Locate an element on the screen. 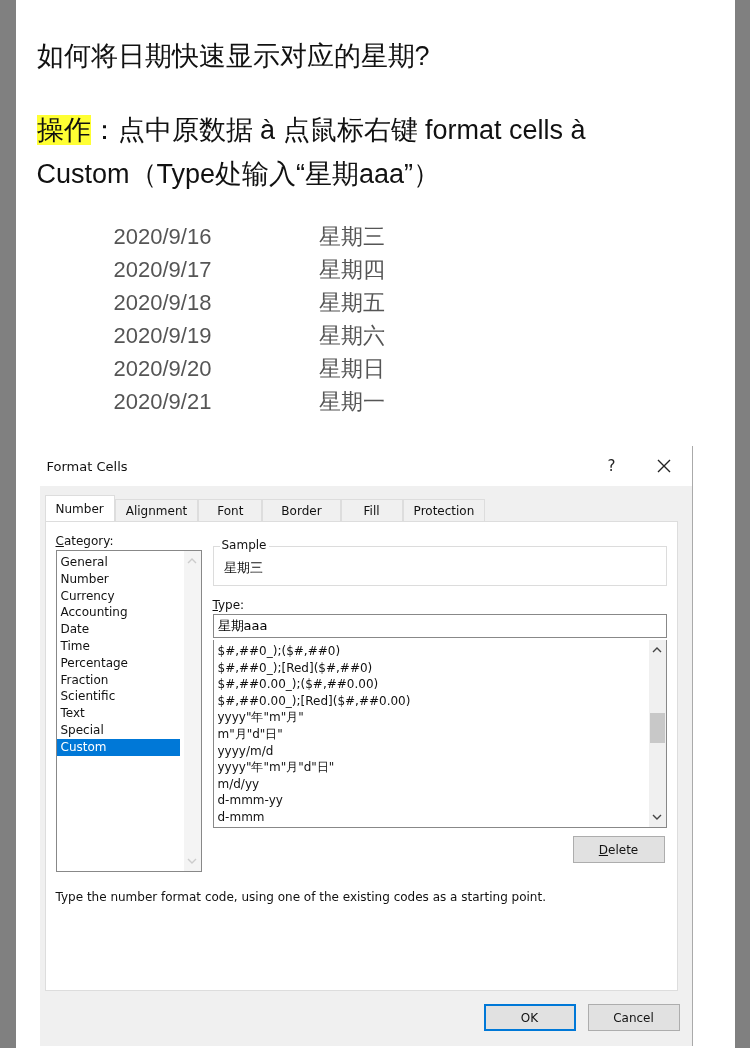 The image size is (750, 1048). format-item: $#,##0_);($#,##0) is located at coordinates (431, 651).